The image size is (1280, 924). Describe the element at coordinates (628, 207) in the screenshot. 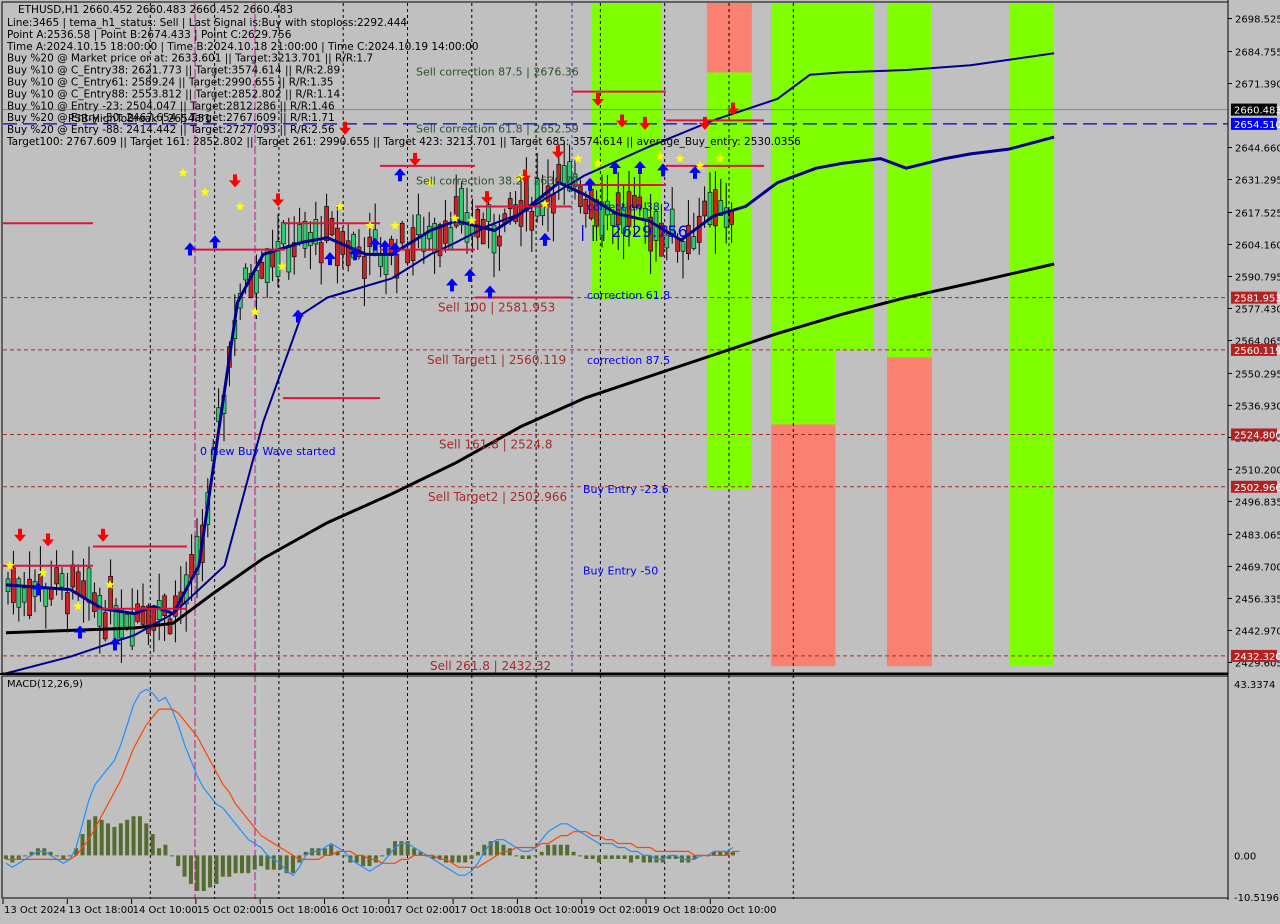

I see `annotation-label: correction 38.2` at that location.